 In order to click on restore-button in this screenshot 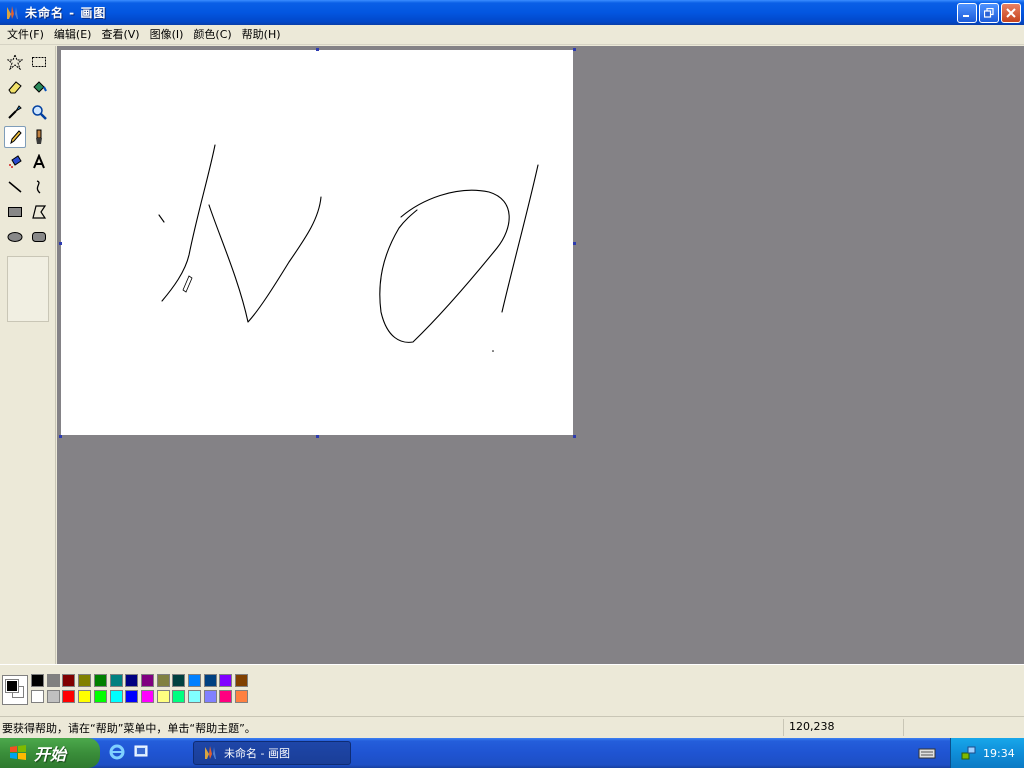, I will do `click(989, 13)`.